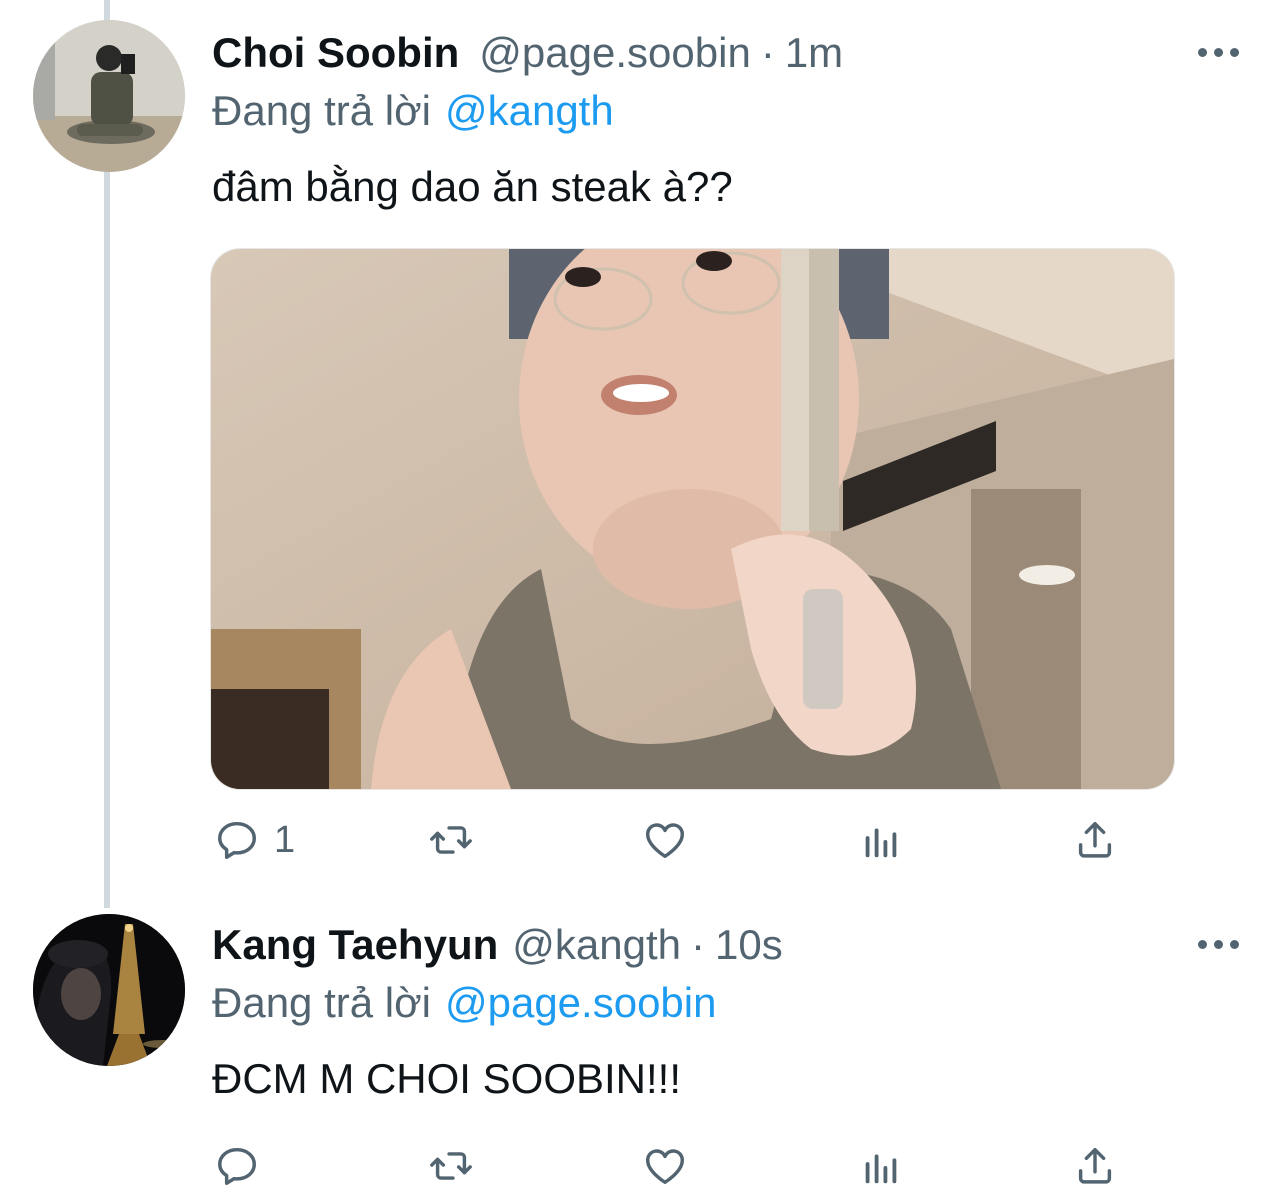  I want to click on replying-to-handle: @page.soobin, so click(581, 1002).